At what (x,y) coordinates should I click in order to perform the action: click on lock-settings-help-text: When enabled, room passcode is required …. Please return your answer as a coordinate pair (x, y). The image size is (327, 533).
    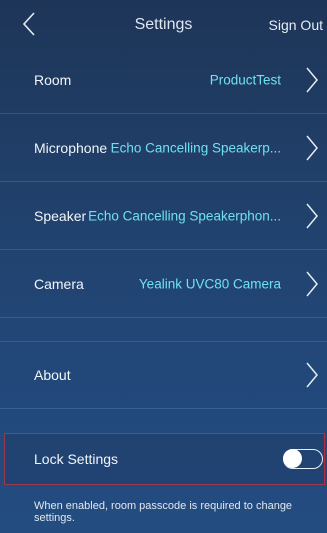
    Looking at the image, I should click on (163, 512).